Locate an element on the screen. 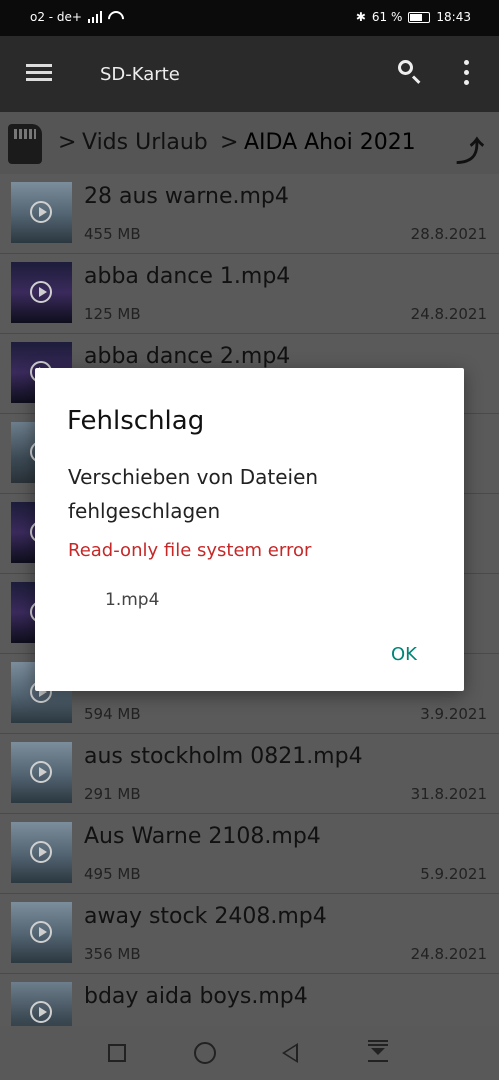 The width and height of the screenshot is (499, 1080). file-name: 28 aus warne.mp4 is located at coordinates (186, 196).